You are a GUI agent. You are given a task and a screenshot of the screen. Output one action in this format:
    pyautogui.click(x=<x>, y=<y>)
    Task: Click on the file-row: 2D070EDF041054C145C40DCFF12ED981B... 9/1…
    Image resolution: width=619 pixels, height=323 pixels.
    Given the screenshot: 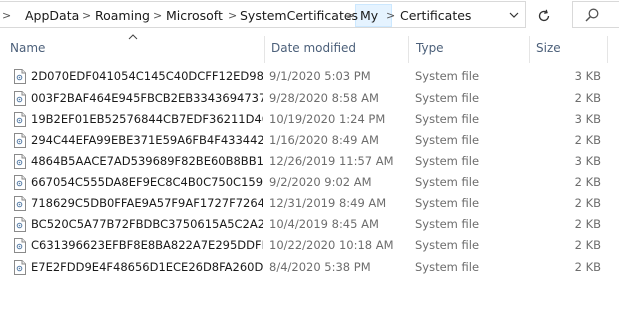 What is the action you would take?
    pyautogui.click(x=309, y=76)
    